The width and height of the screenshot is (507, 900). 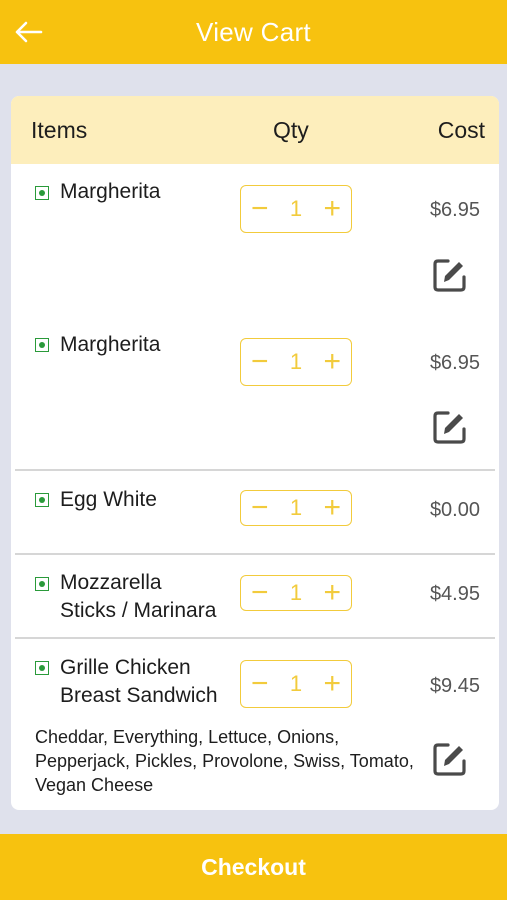 What do you see at coordinates (454, 686) in the screenshot?
I see `item-price: $9.45` at bounding box center [454, 686].